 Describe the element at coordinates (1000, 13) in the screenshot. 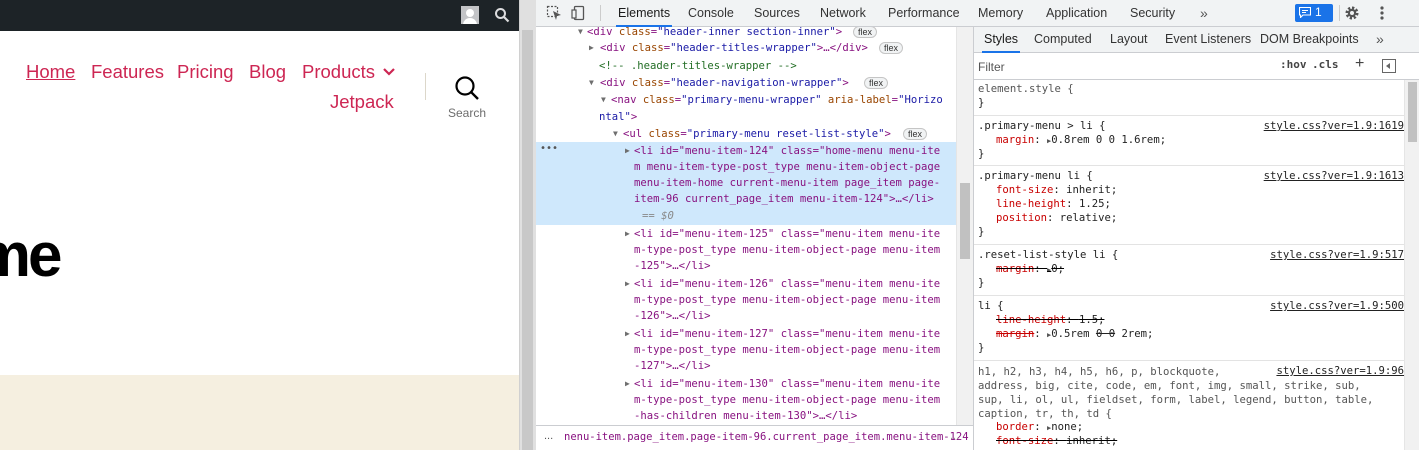

I see `tab-memory: Memory` at that location.